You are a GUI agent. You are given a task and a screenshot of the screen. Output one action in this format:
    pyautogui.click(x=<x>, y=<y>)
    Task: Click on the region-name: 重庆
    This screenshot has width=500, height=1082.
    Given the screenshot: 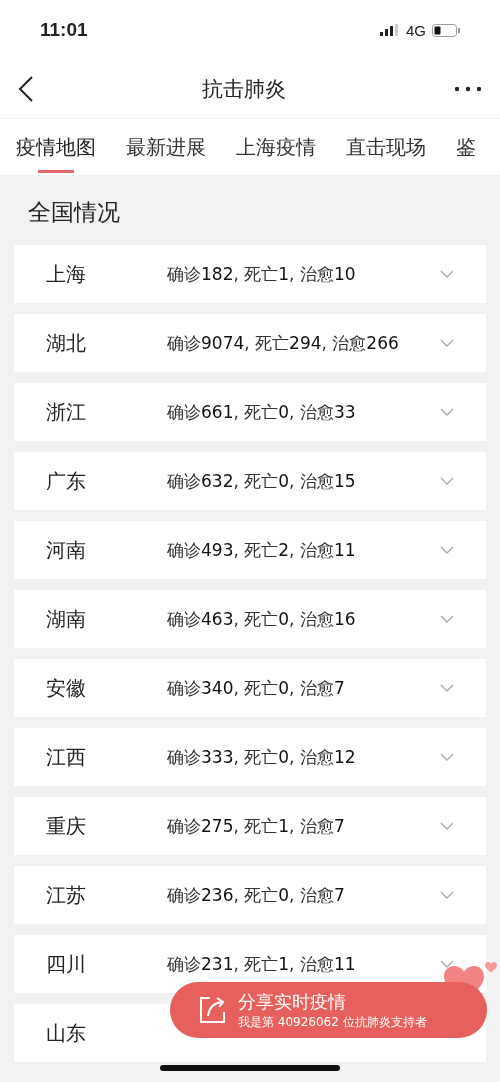 What is the action you would take?
    pyautogui.click(x=66, y=826)
    